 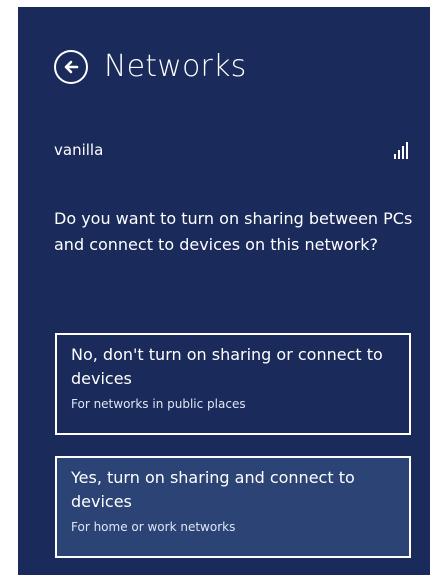 What do you see at coordinates (158, 404) in the screenshot?
I see `option-subtitle: For networks in public places` at bounding box center [158, 404].